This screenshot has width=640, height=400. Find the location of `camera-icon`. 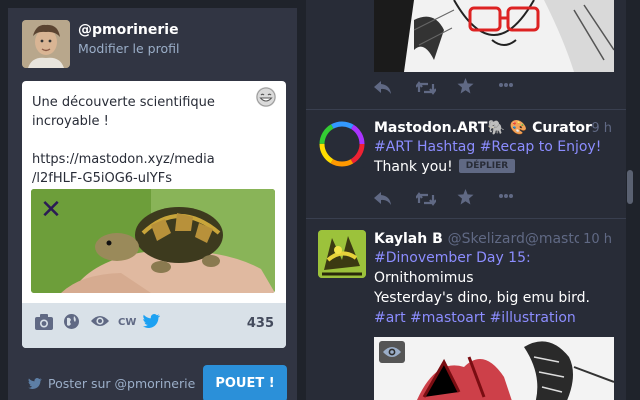

camera-icon is located at coordinates (44, 324).